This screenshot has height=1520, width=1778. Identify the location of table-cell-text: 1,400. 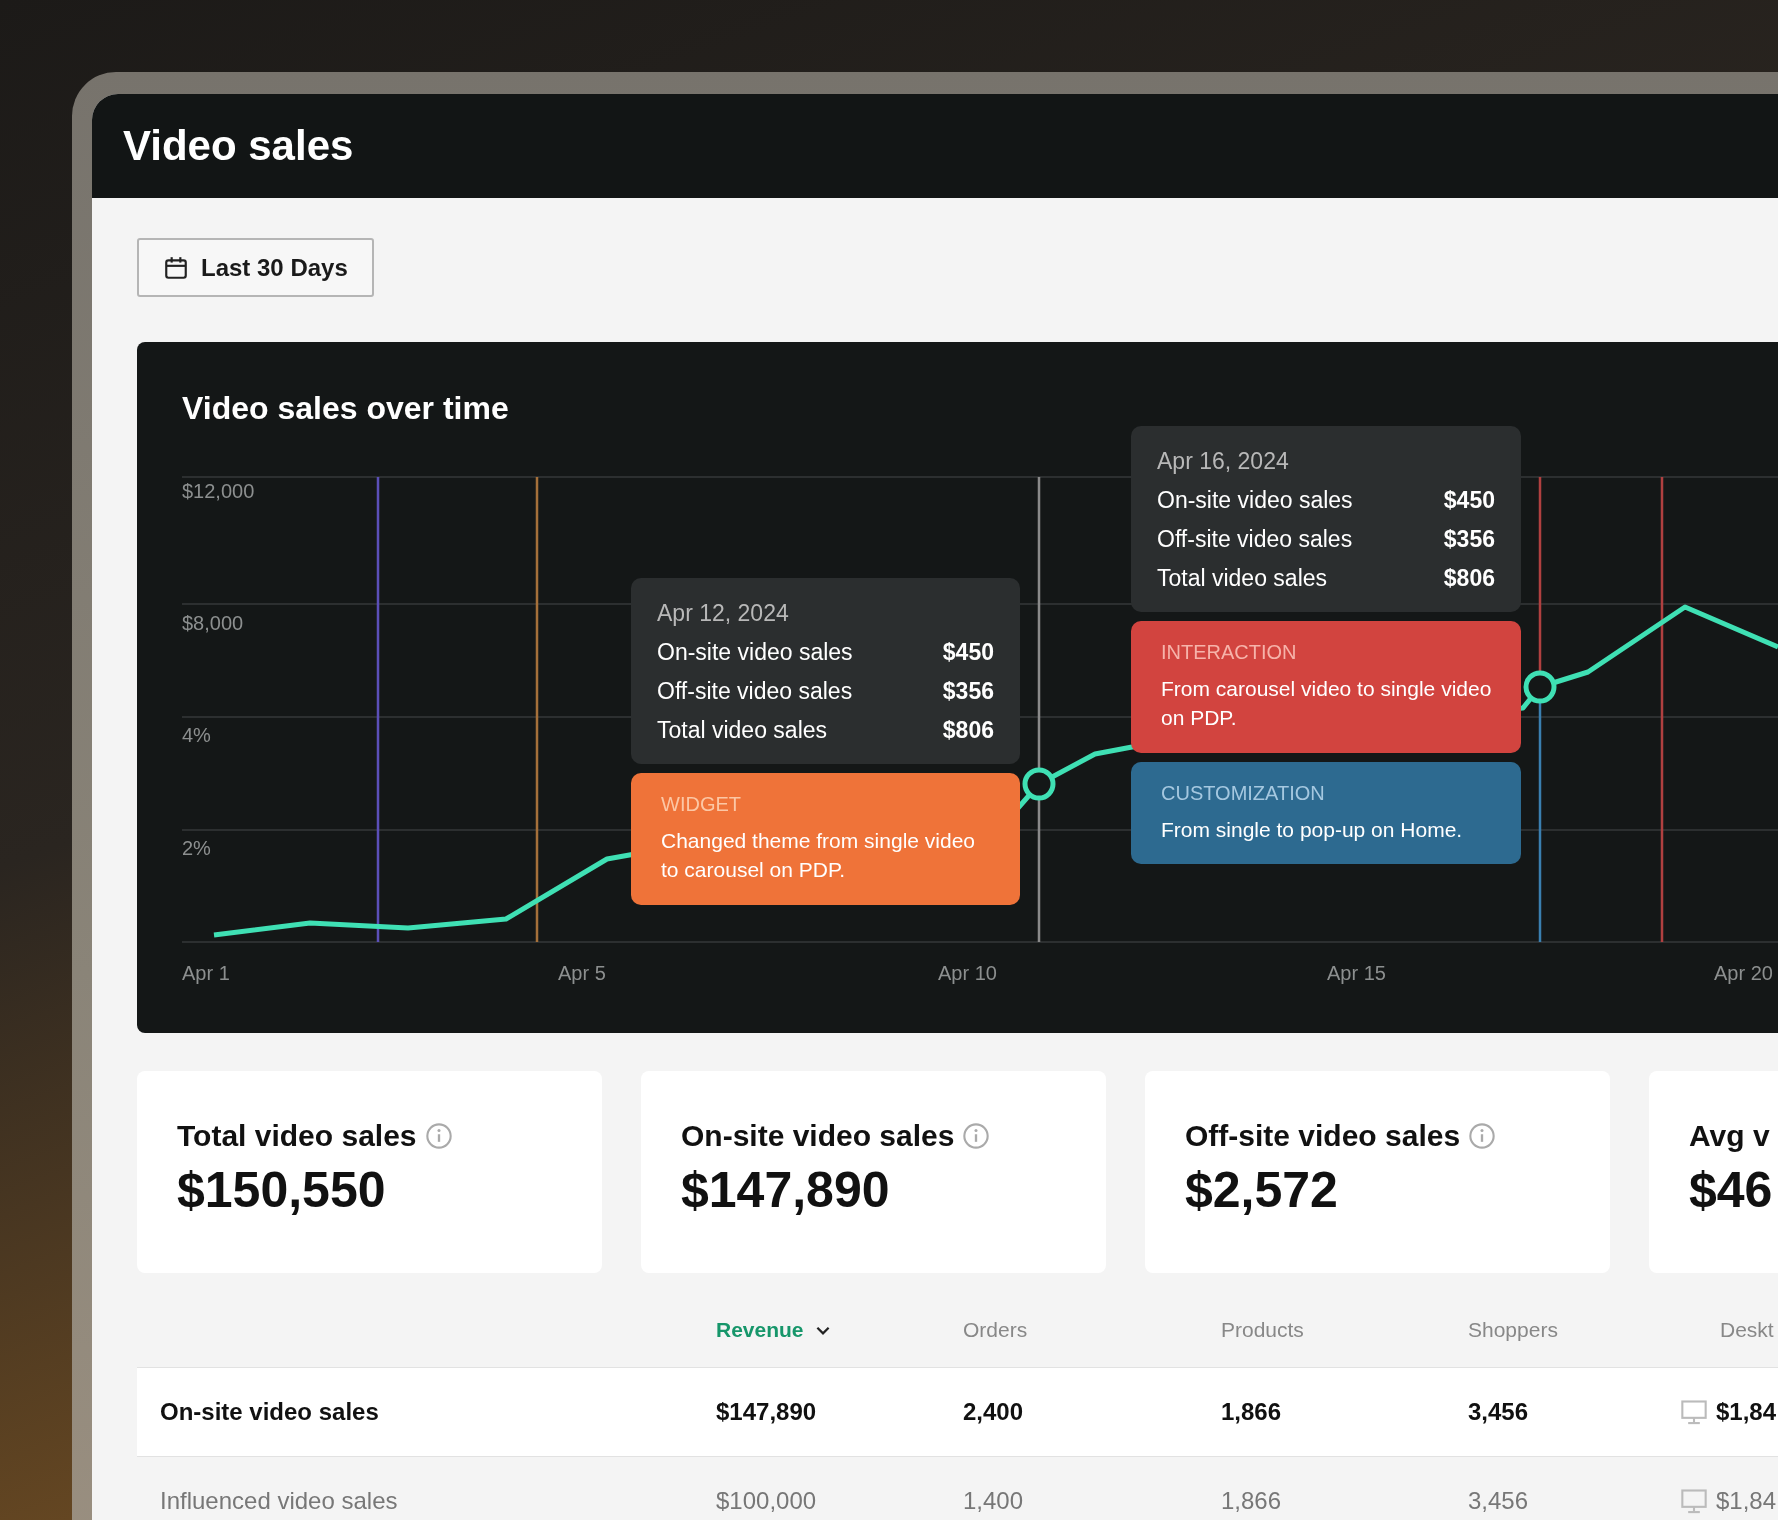
(994, 1501).